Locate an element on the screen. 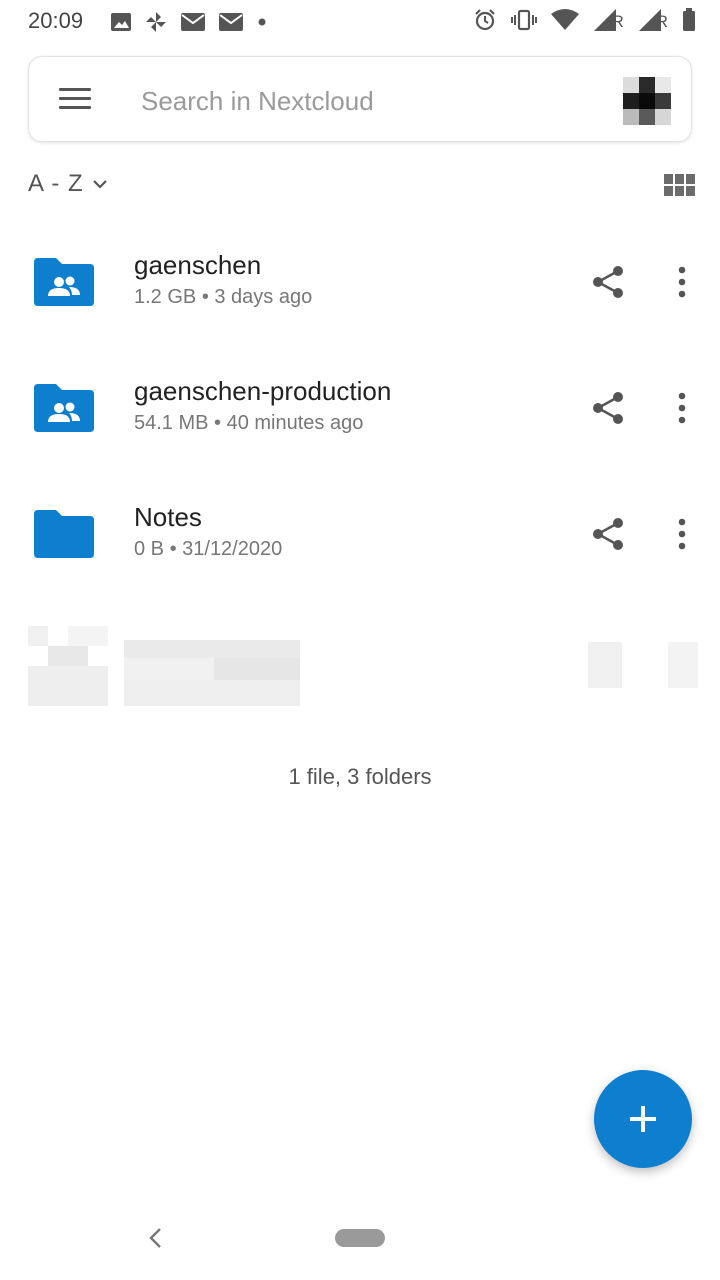 This screenshot has width=720, height=1280. list-item: Notes 0 B • 31/12/2020 is located at coordinates (360, 543).